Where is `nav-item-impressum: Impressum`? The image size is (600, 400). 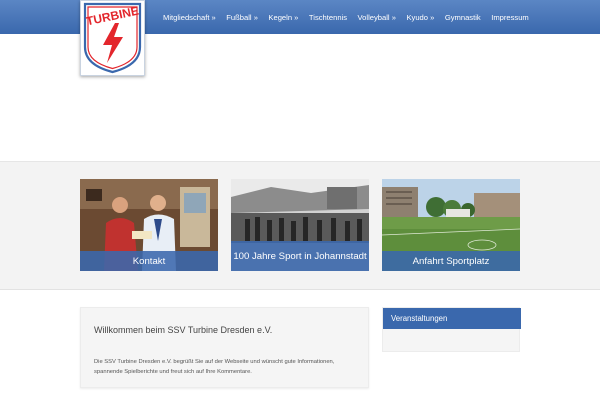 nav-item-impressum: Impressum is located at coordinates (510, 17).